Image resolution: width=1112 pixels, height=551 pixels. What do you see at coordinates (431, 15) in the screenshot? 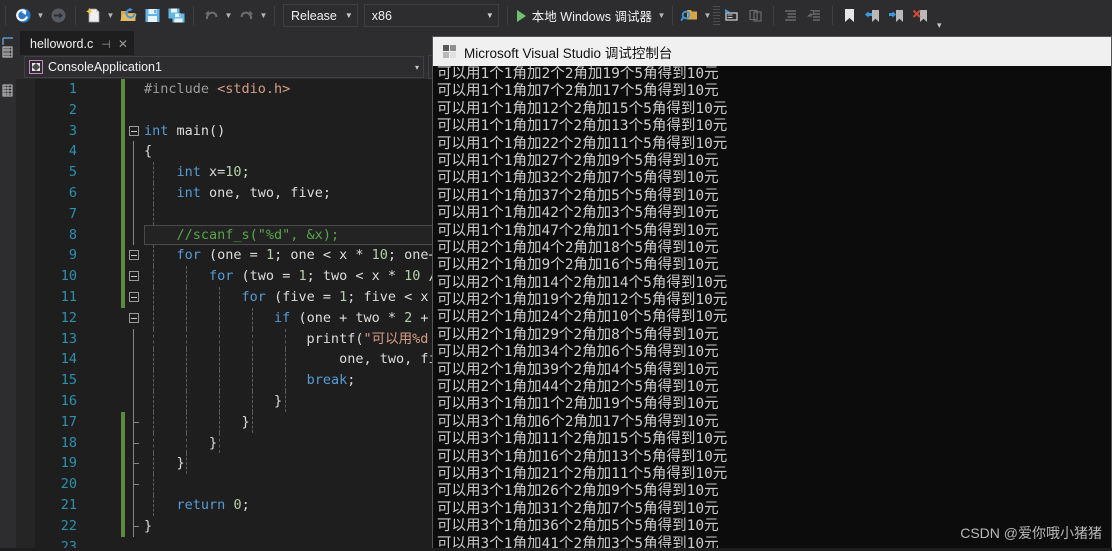
I see `solution-platform-combo: x86 ▼` at bounding box center [431, 15].